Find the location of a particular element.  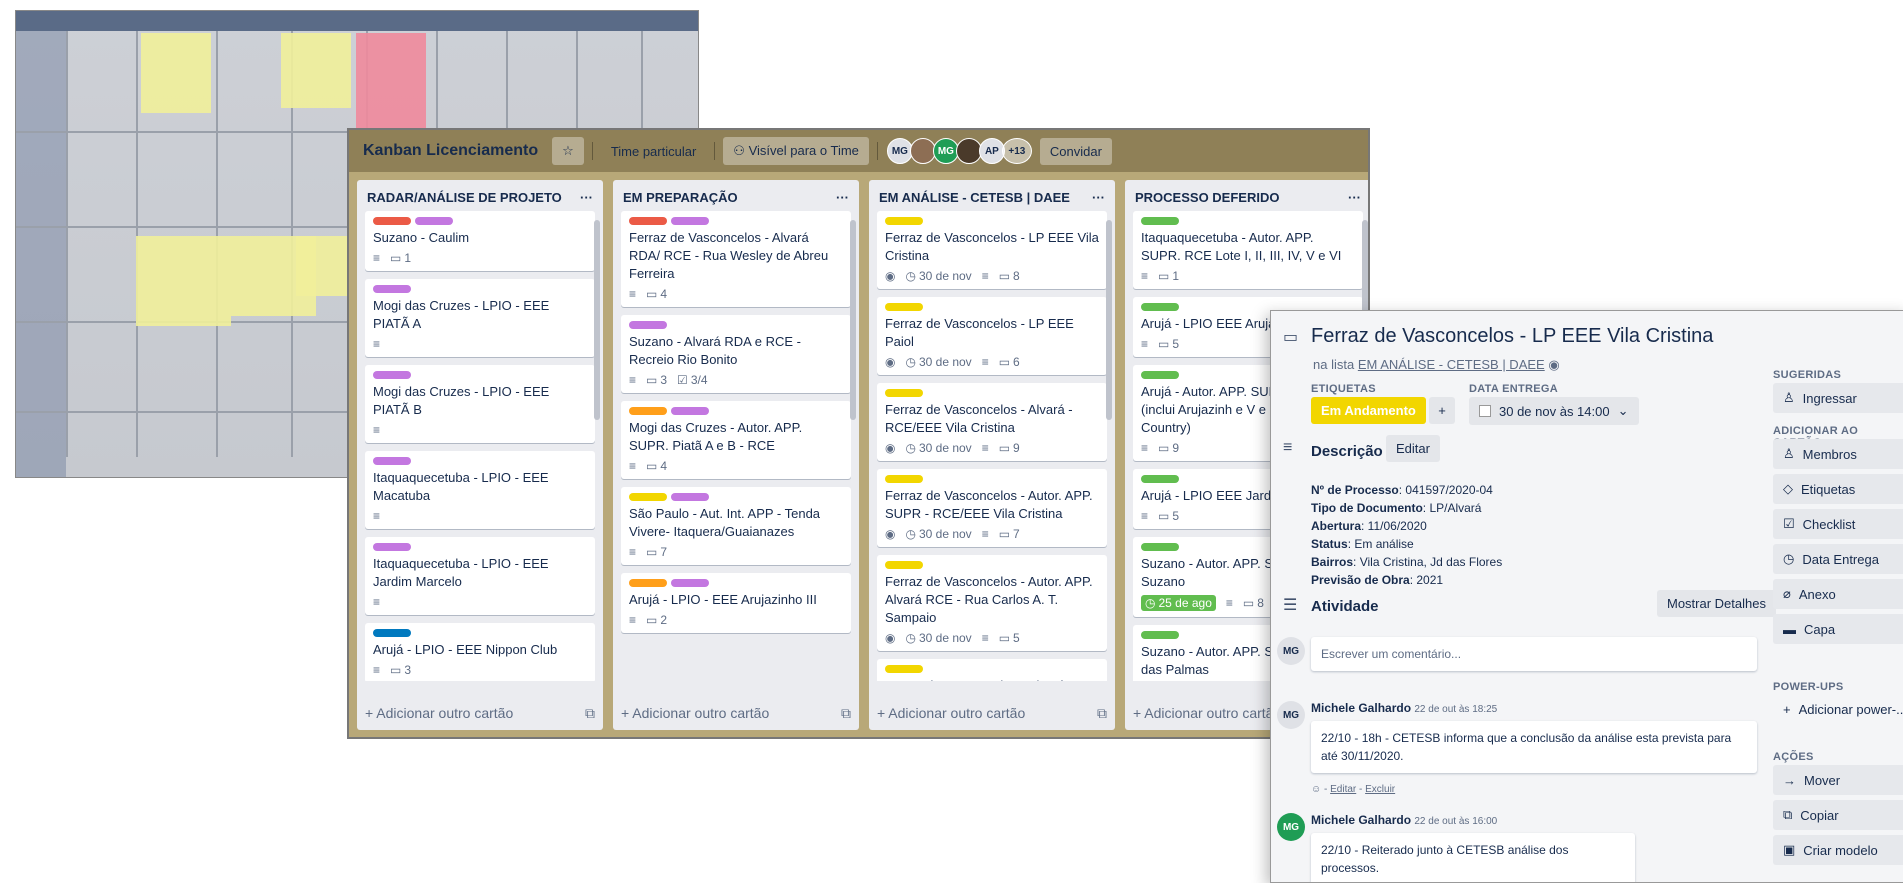

comments-badge: ▭ 3 is located at coordinates (656, 380).